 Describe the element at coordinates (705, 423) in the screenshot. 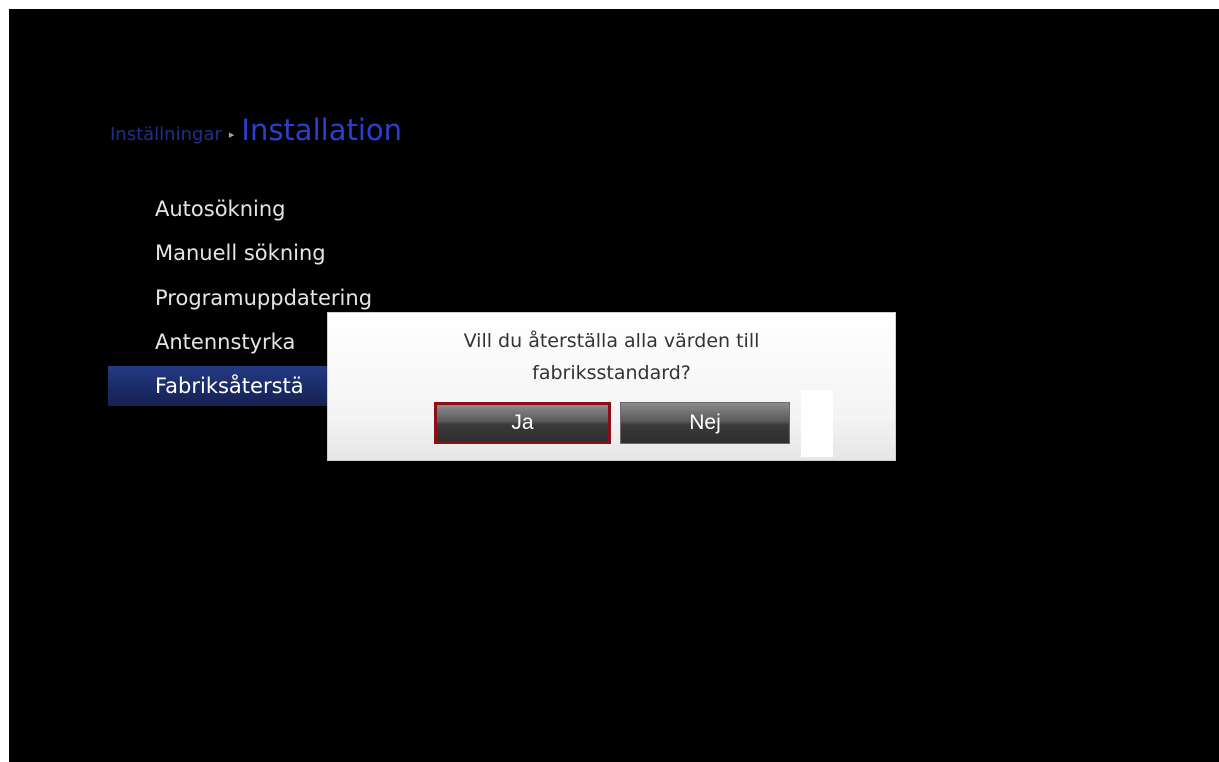

I see `no-button: Nej` at that location.